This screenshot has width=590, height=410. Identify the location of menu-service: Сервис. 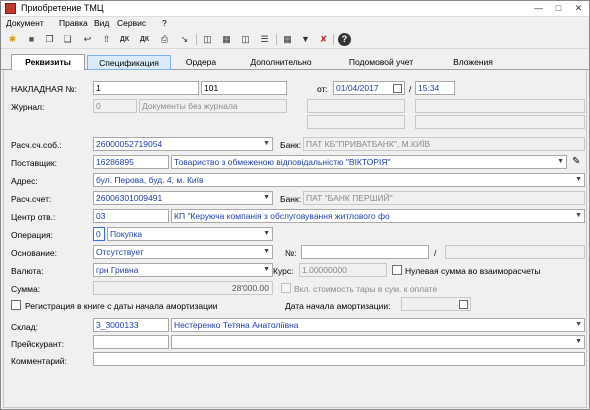
(131, 23).